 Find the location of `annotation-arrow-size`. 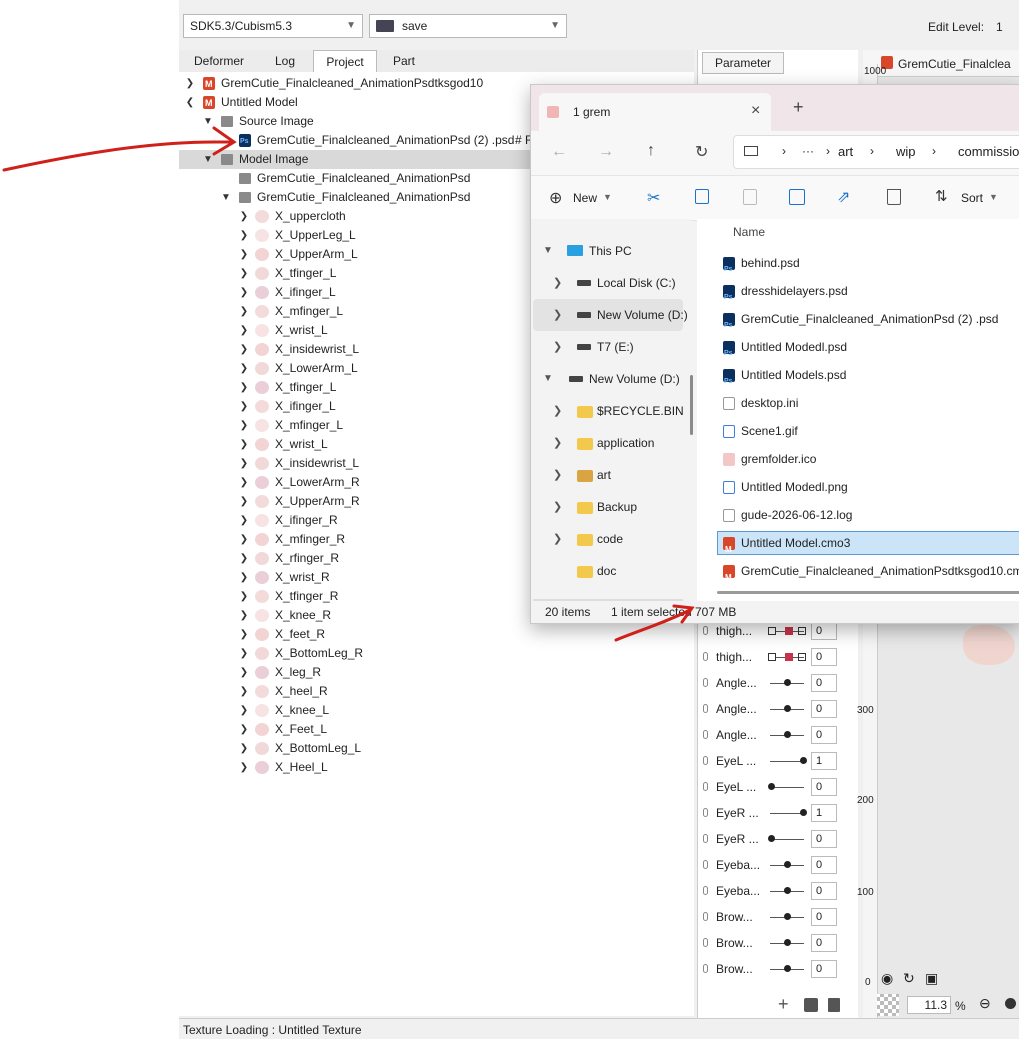

annotation-arrow-size is located at coordinates (654, 623).